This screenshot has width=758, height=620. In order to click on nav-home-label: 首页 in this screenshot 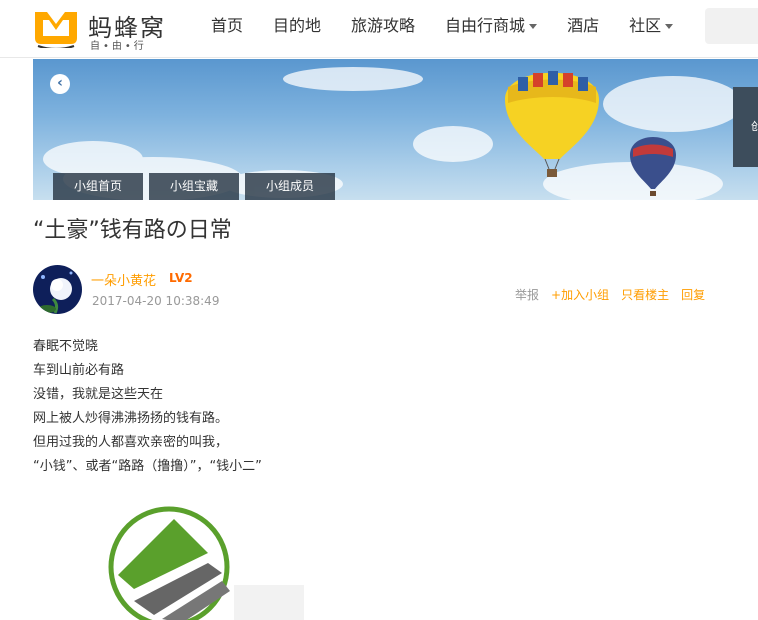, I will do `click(227, 25)`.